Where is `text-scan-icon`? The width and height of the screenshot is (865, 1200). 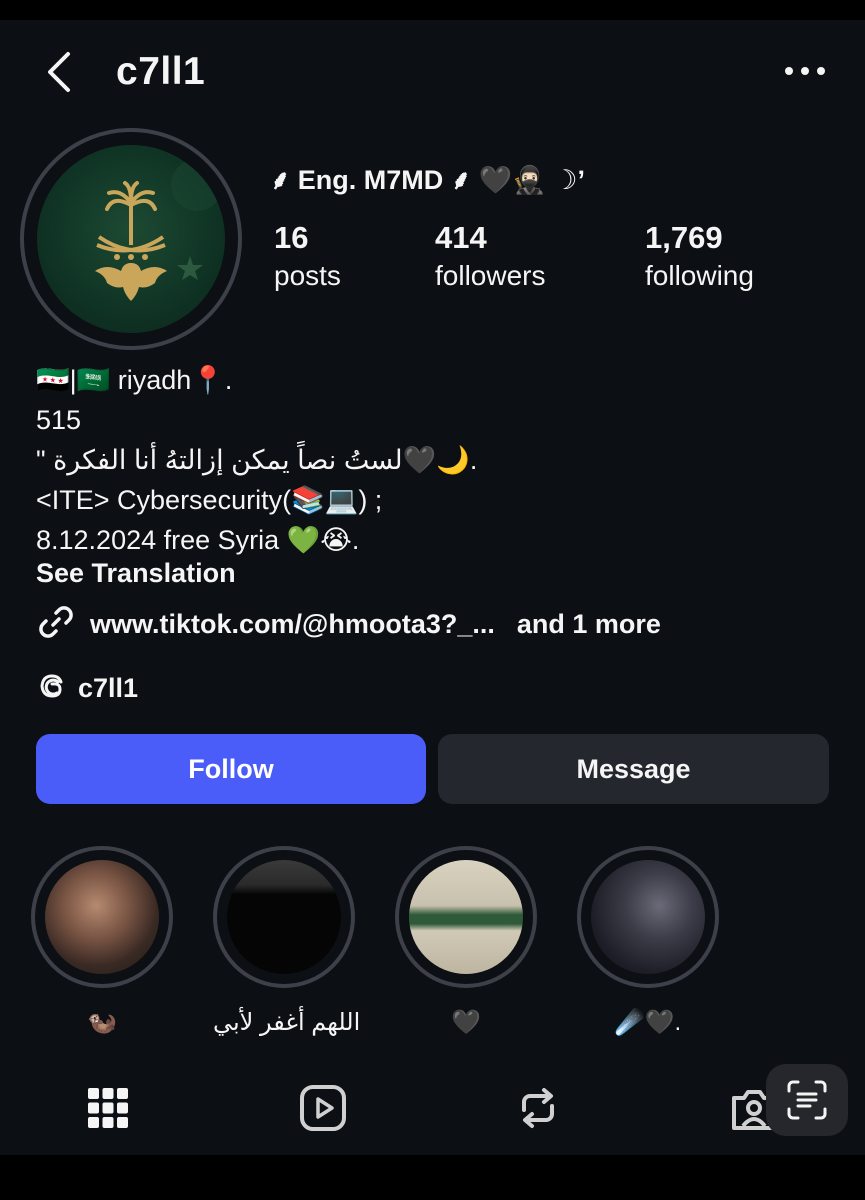 text-scan-icon is located at coordinates (807, 1100).